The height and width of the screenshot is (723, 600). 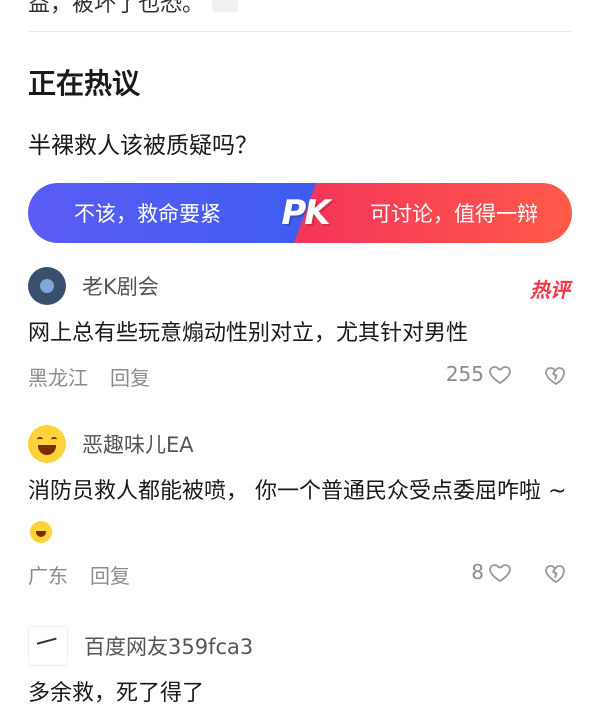 What do you see at coordinates (116, 693) in the screenshot?
I see `comment-text: 多余救，死了得了` at bounding box center [116, 693].